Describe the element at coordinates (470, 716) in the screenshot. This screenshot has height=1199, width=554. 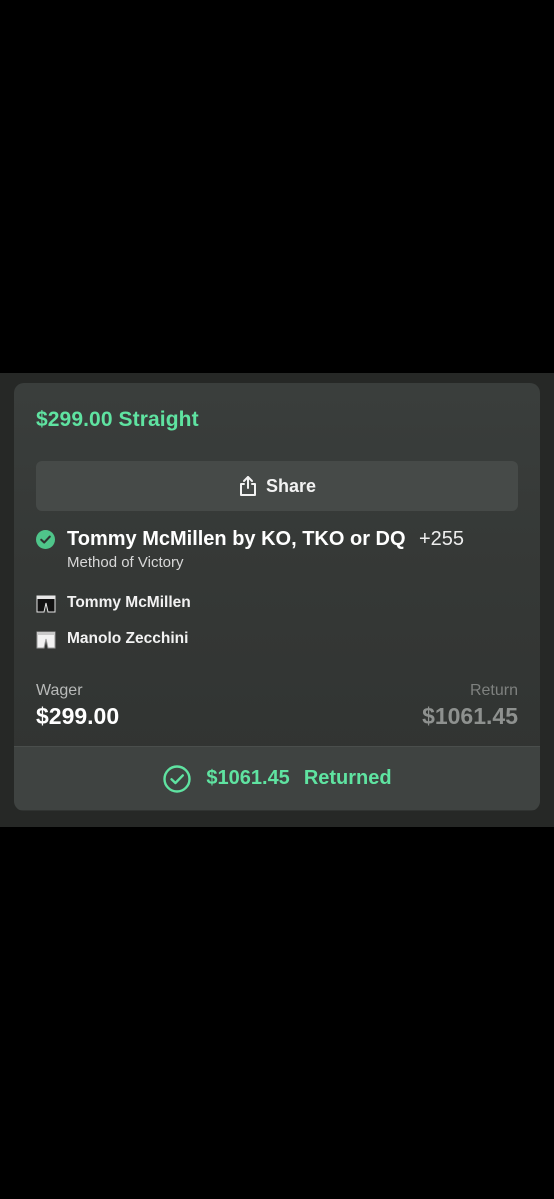
I see `return-value: $1061.45` at that location.